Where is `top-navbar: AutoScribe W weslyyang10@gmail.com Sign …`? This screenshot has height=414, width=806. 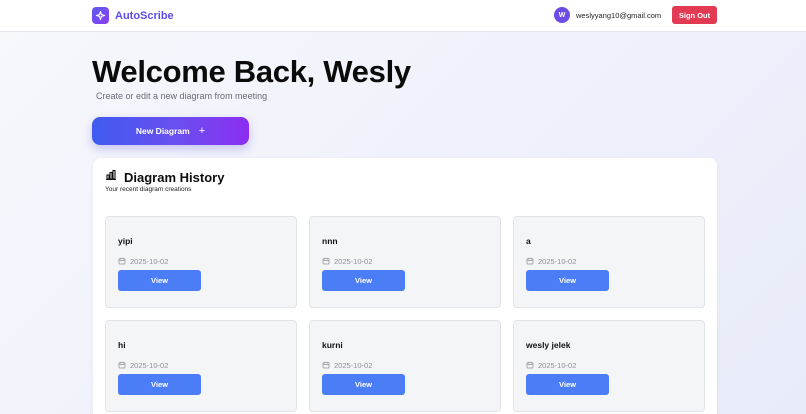 top-navbar: AutoScribe W weslyyang10@gmail.com Sign … is located at coordinates (403, 16).